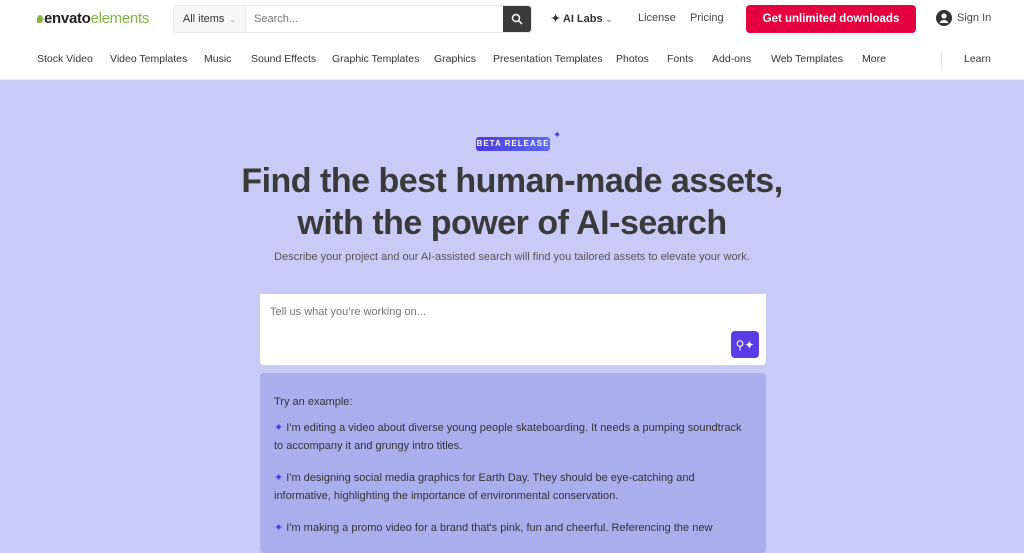 This screenshot has width=1024, height=553. What do you see at coordinates (217, 59) in the screenshot?
I see `nav-music: Music` at bounding box center [217, 59].